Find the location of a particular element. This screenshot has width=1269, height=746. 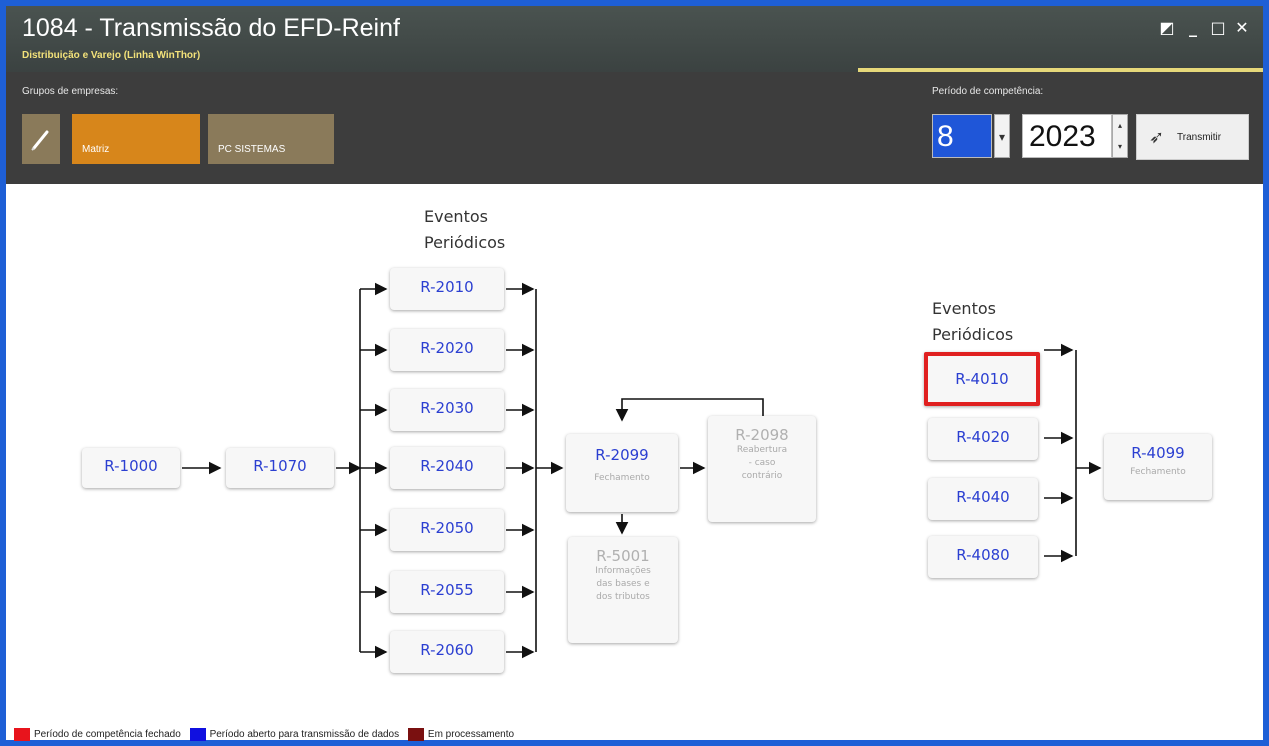

event-description: das bases e is located at coordinates (623, 584).